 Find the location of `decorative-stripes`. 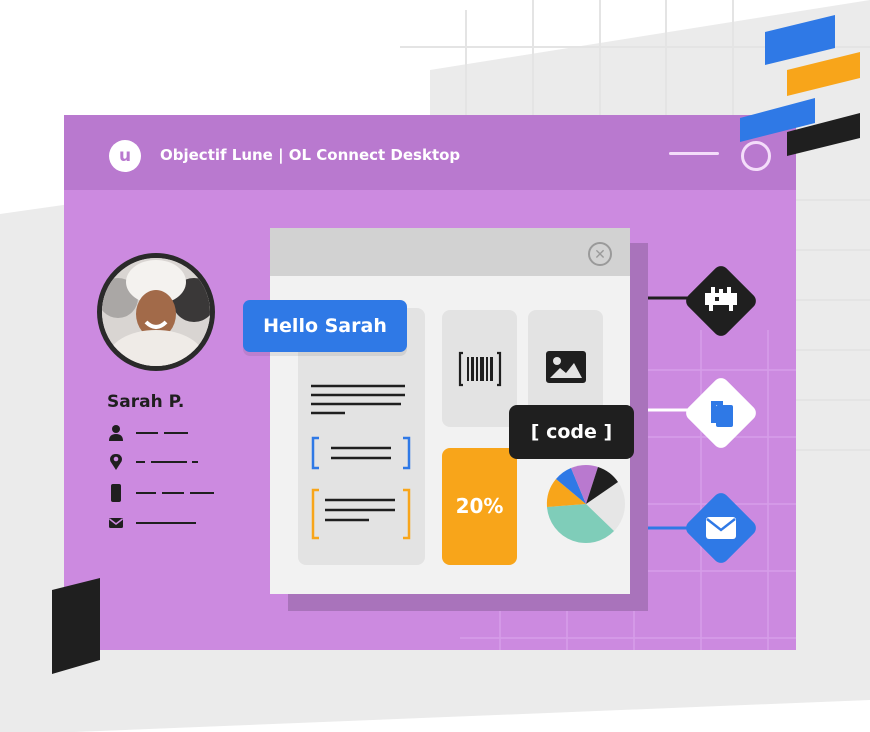

decorative-stripes is located at coordinates (800, 85).